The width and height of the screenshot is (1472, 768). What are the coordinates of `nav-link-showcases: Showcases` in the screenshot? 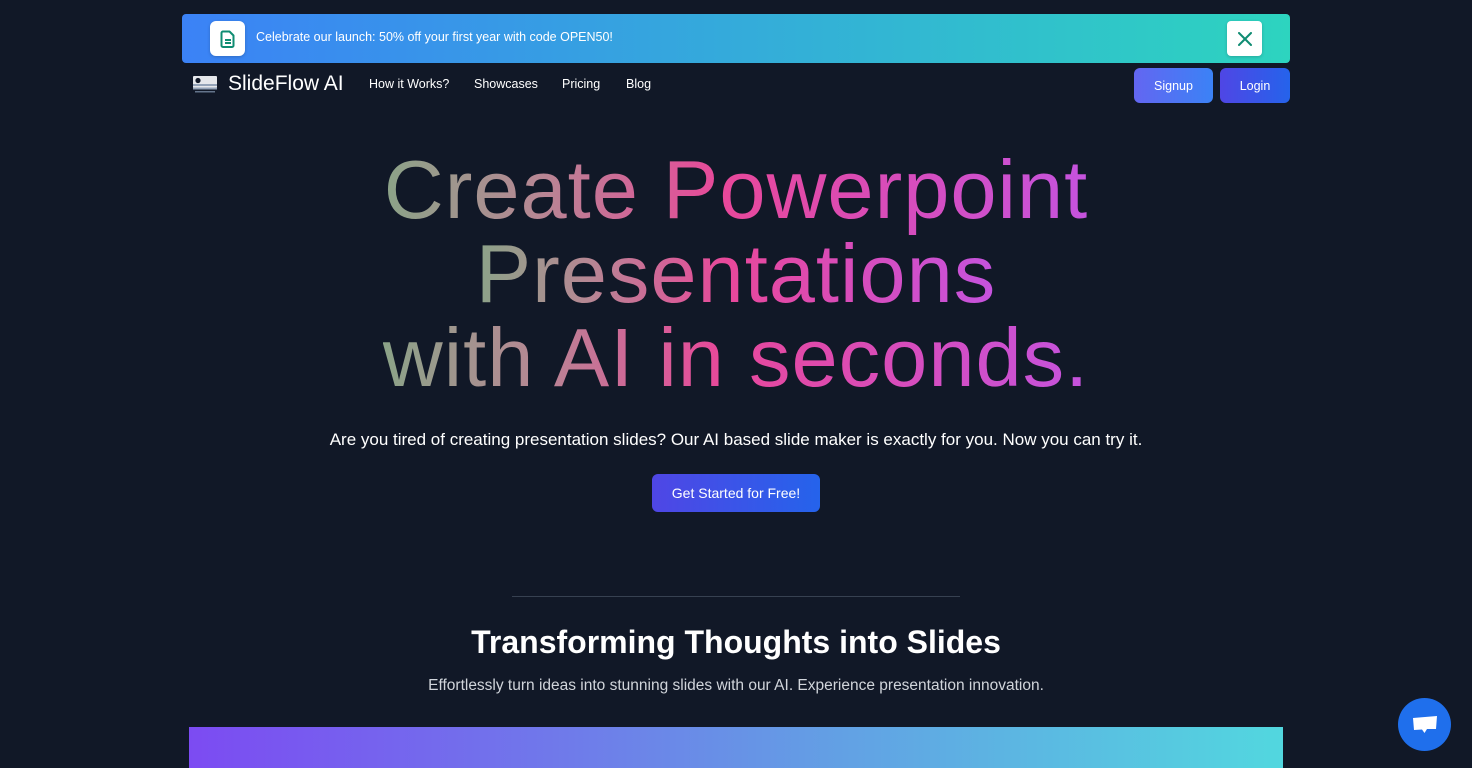 It's located at (506, 84).